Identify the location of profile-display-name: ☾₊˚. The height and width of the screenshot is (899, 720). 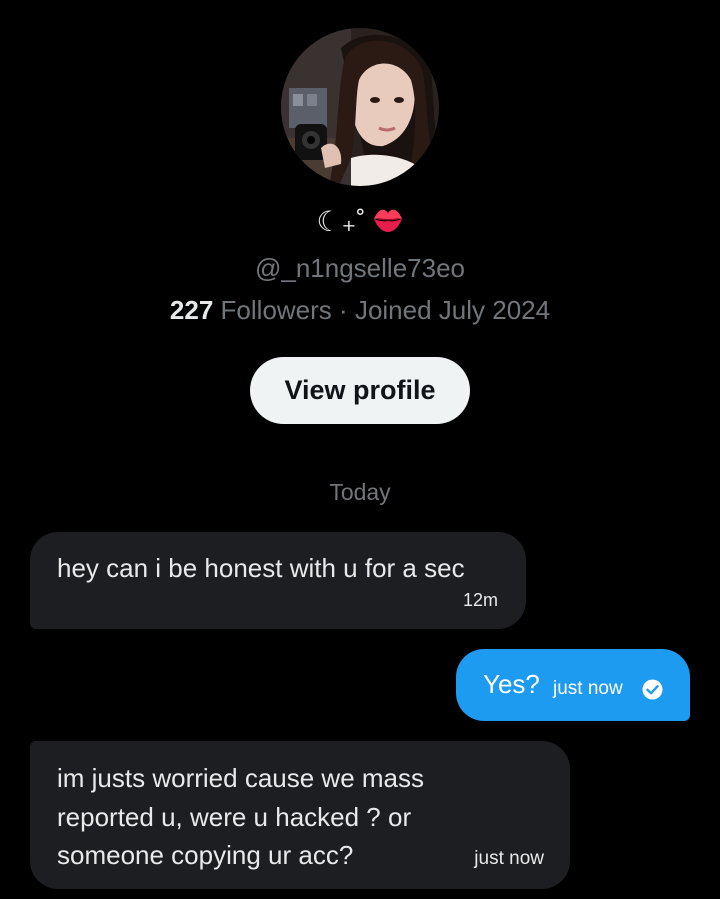
(360, 223).